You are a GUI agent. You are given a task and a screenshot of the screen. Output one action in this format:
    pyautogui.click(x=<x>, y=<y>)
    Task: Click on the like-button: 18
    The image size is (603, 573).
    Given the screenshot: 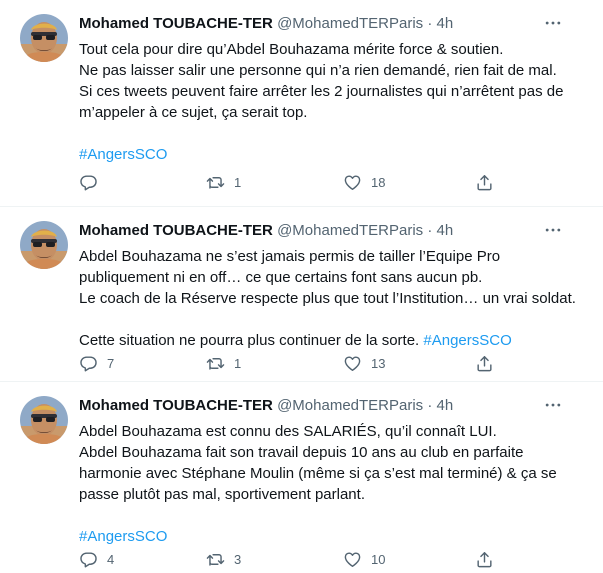 What is the action you would take?
    pyautogui.click(x=364, y=182)
    